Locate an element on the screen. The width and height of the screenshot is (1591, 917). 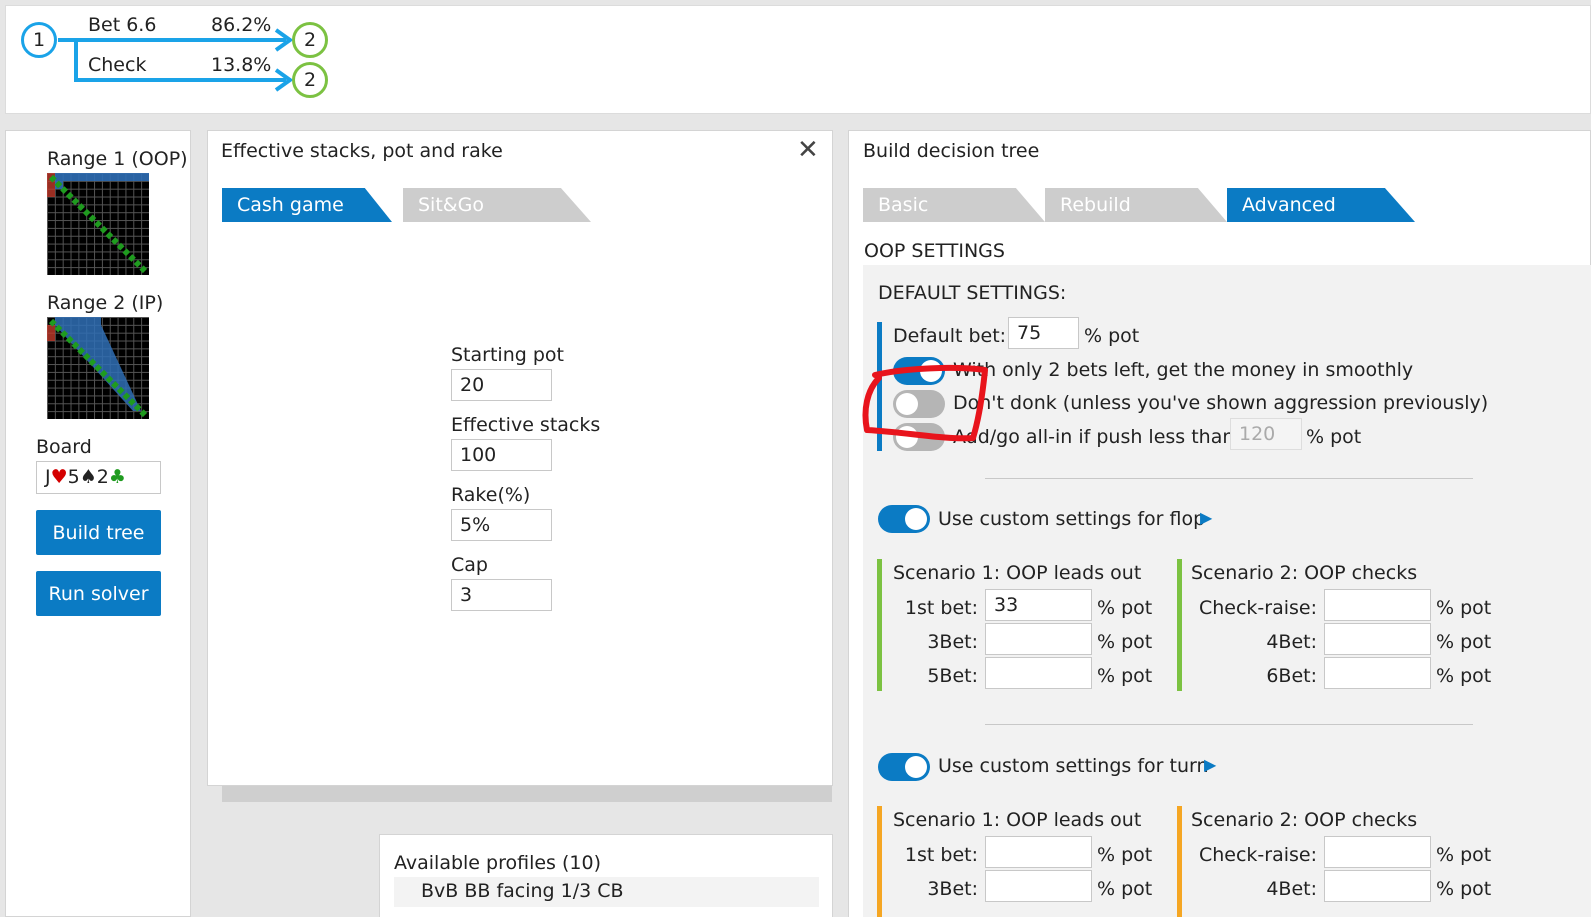
build-tree-button: Build tree is located at coordinates (98, 532).